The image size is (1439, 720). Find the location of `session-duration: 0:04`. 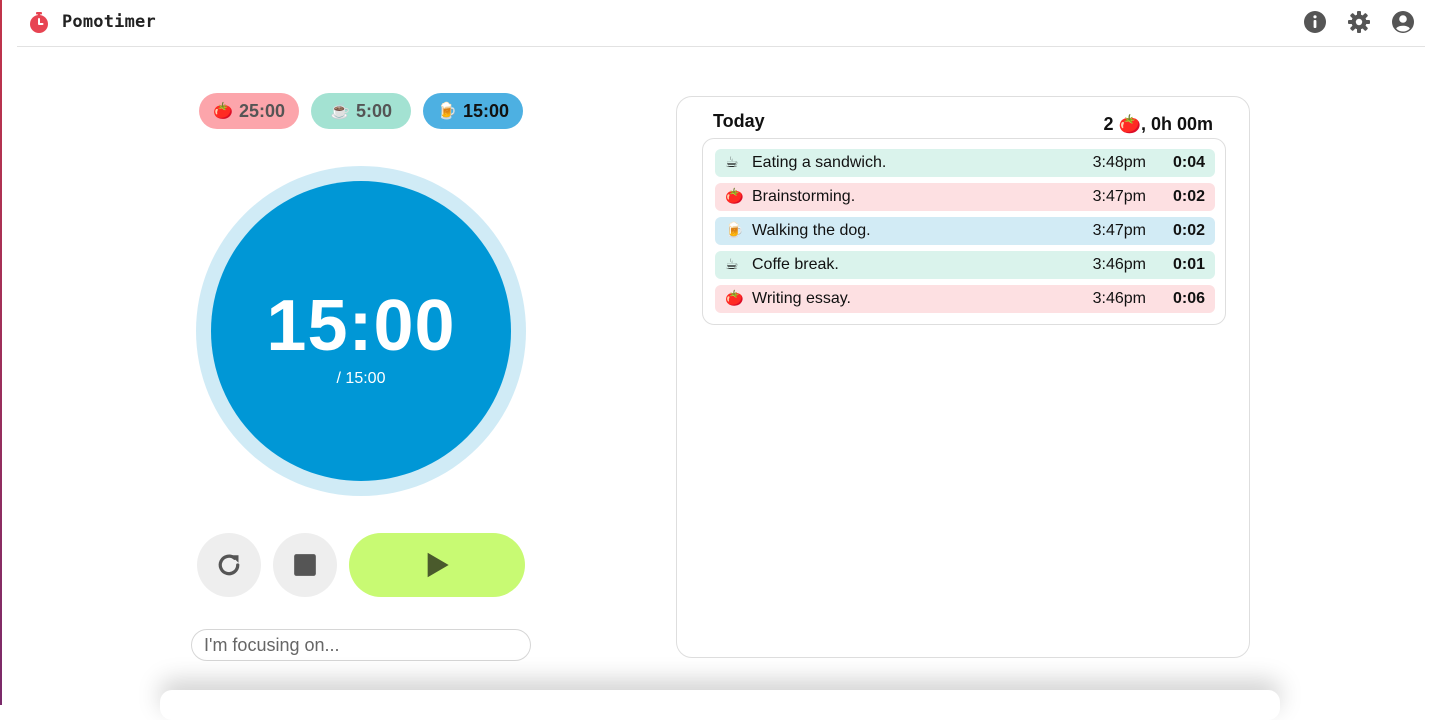

session-duration: 0:04 is located at coordinates (1188, 162).